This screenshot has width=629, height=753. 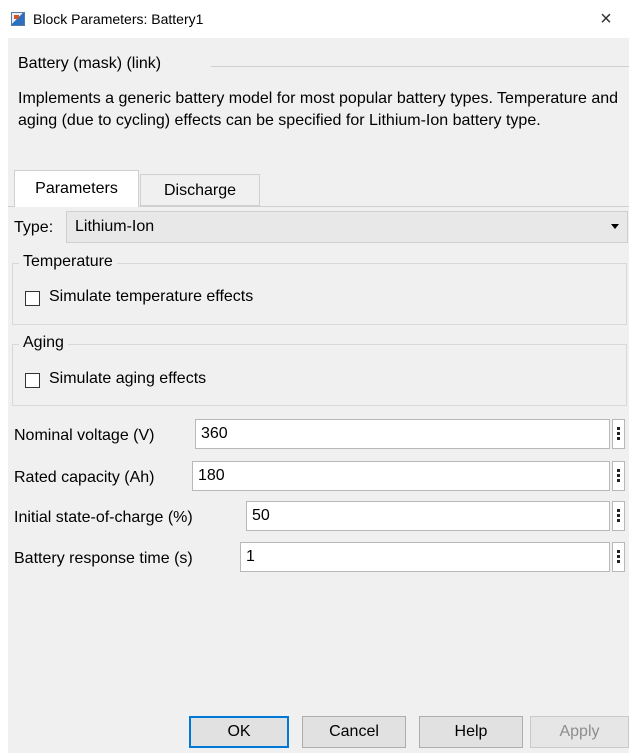 What do you see at coordinates (239, 732) in the screenshot?
I see `ok-button: OK` at bounding box center [239, 732].